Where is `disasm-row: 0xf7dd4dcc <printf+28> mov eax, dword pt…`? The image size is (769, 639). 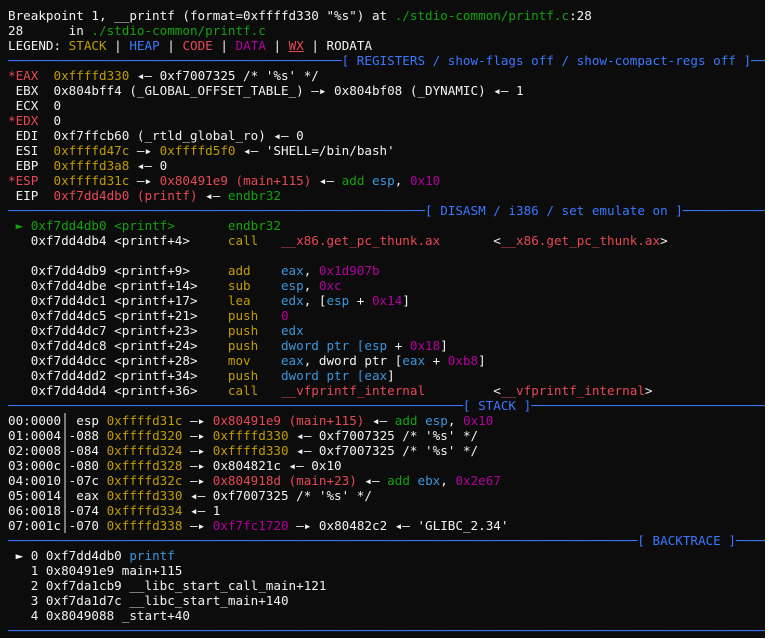 disasm-row: 0xf7dd4dcc <printf+28> mov eax, dword pt… is located at coordinates (386, 360).